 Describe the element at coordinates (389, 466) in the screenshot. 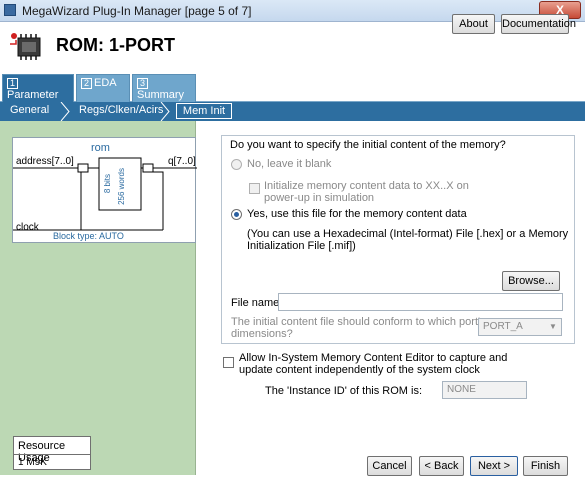

I see `cancel-button: Cancel` at that location.